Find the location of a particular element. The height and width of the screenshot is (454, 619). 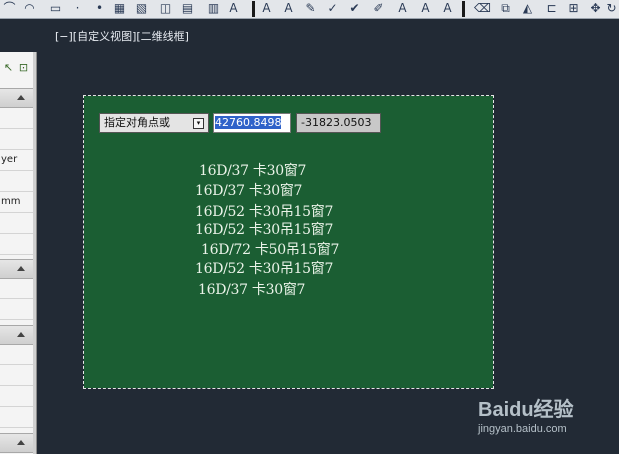

check-icon: ✔ is located at coordinates (354, 8).